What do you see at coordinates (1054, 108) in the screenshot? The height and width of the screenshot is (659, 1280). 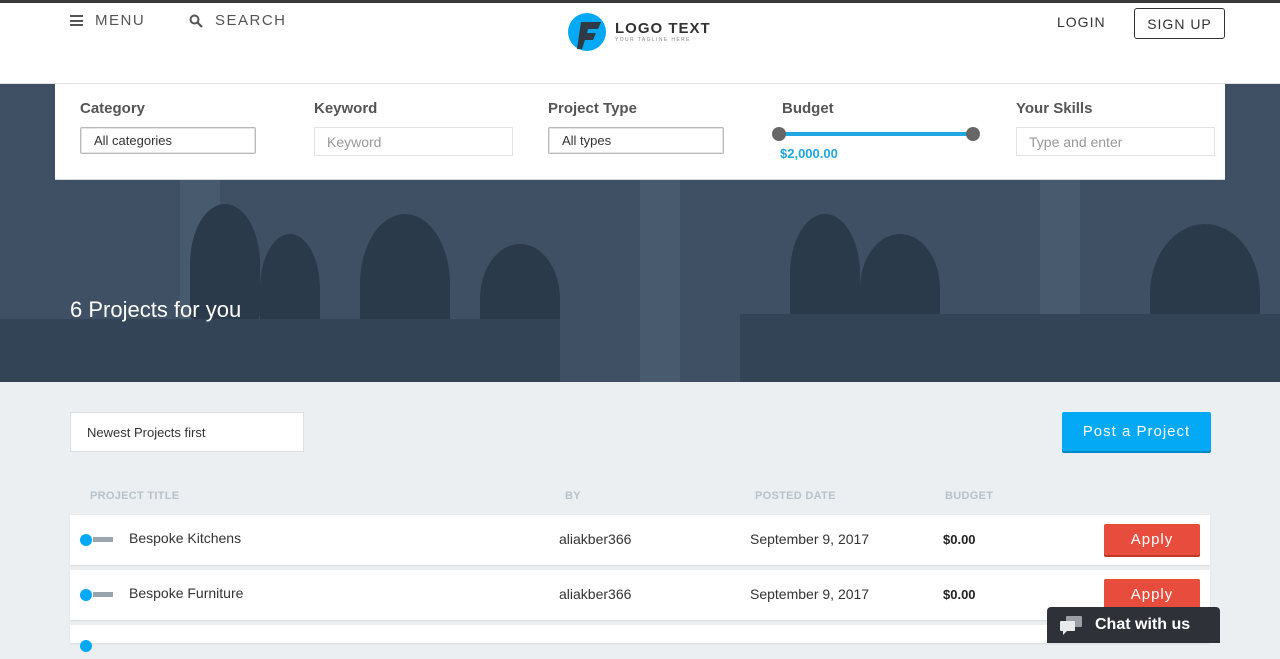 I see `skills-label: Your Skills` at bounding box center [1054, 108].